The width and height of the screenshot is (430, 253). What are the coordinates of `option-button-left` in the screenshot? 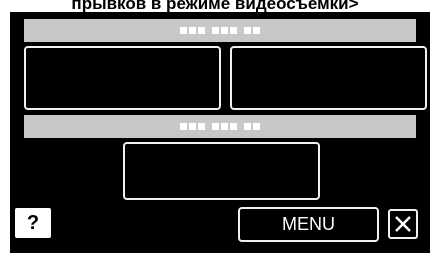 It's located at (122, 78).